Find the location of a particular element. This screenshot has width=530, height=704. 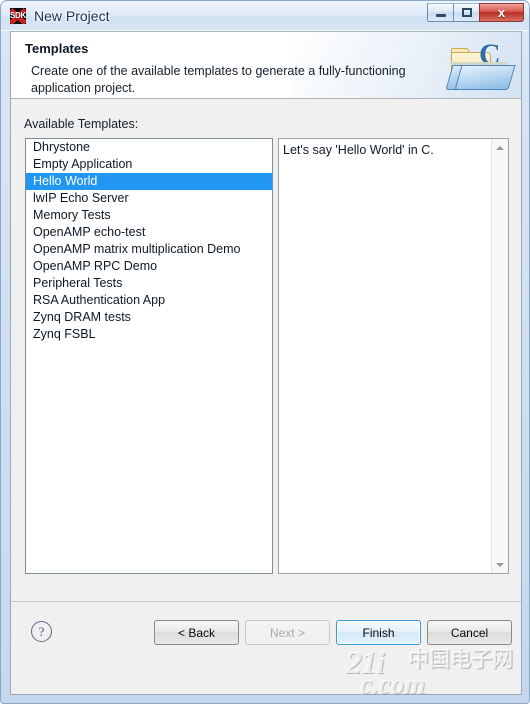

maximize-button is located at coordinates (466, 12).